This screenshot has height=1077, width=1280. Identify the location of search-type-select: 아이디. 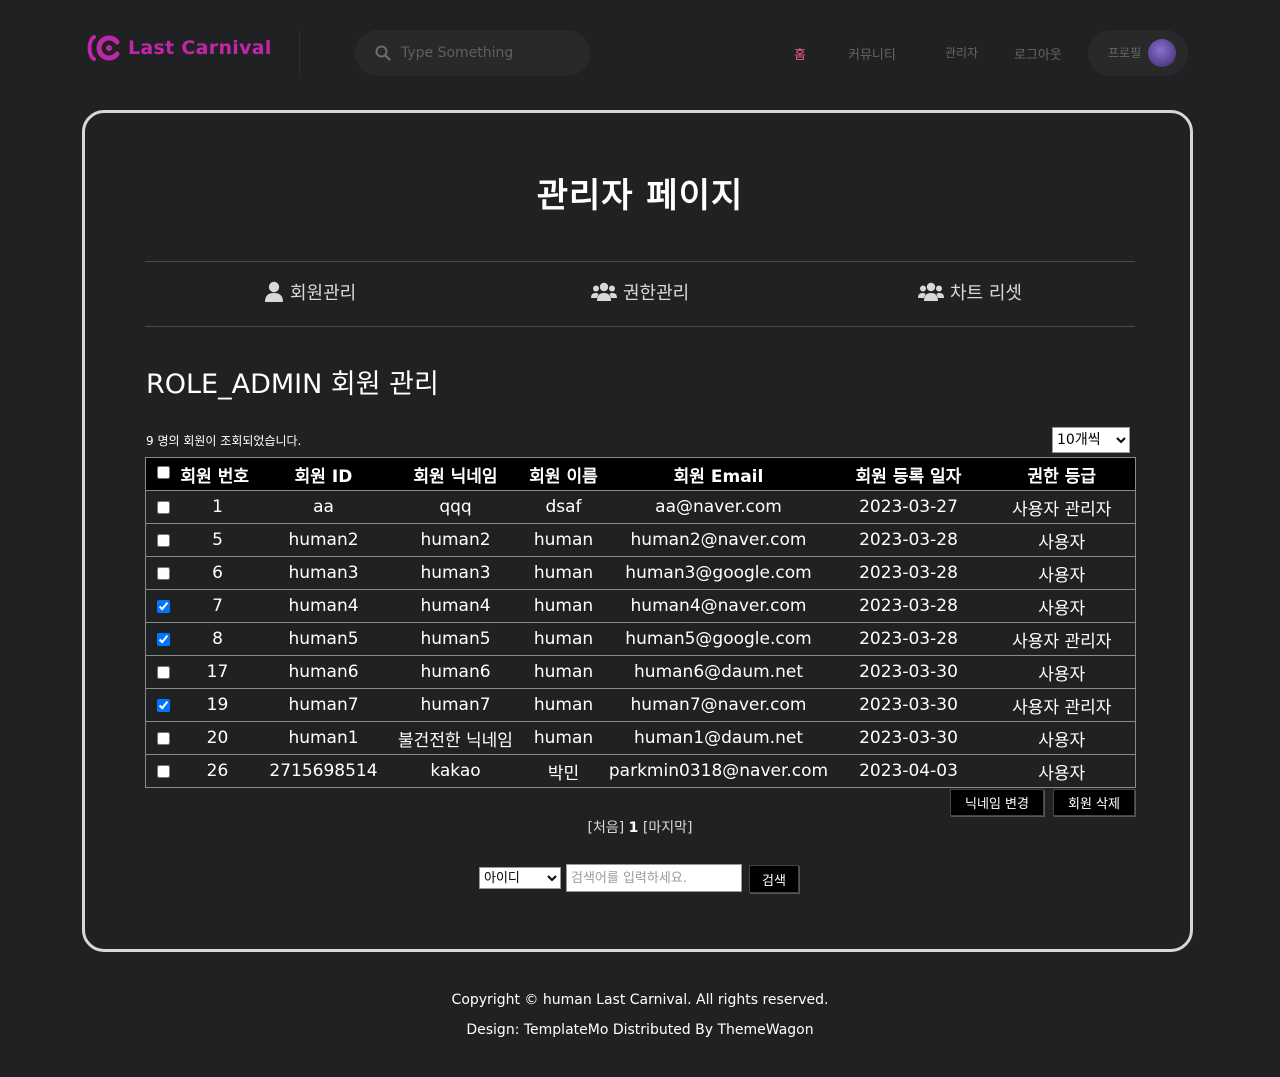
(520, 878).